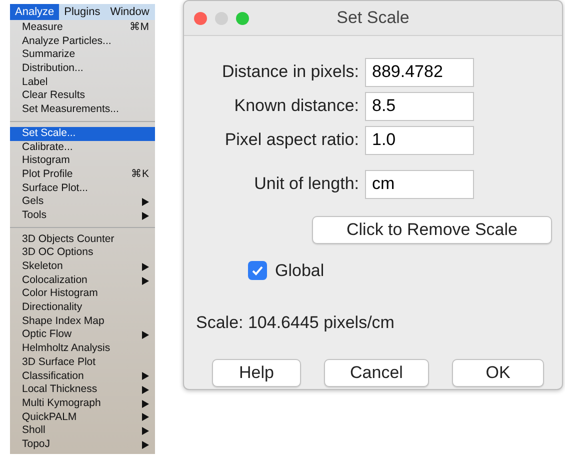 The height and width of the screenshot is (459, 565). What do you see at coordinates (139, 28) in the screenshot?
I see `shortcut-label: ⌘M` at bounding box center [139, 28].